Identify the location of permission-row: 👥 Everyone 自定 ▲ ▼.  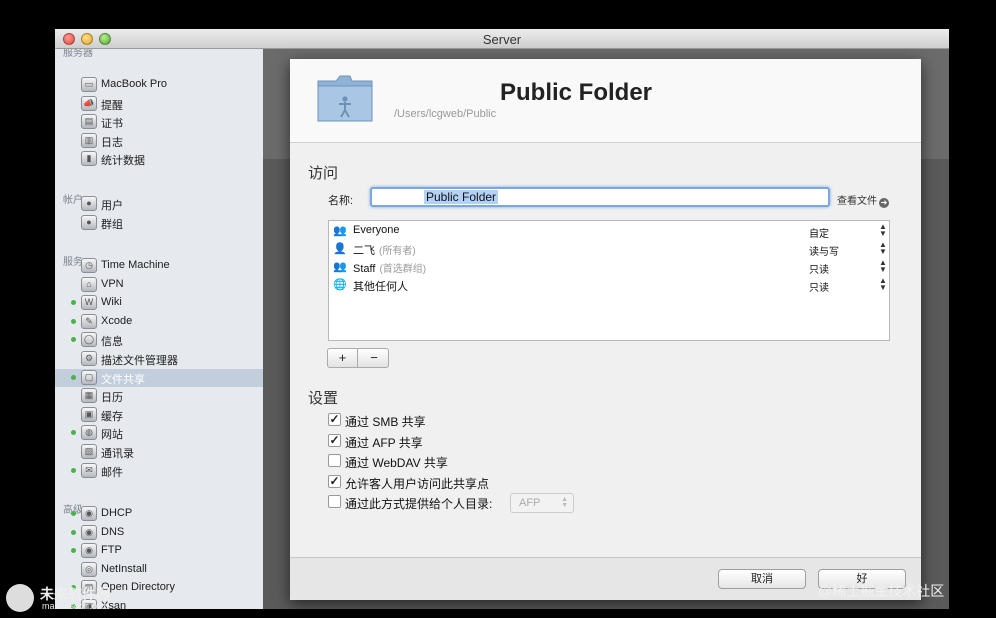
(609, 231).